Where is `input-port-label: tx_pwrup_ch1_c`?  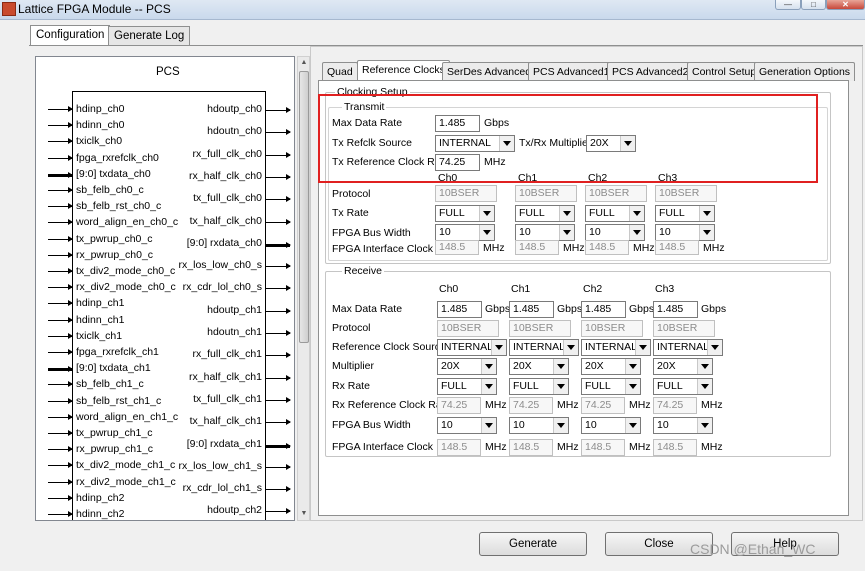 input-port-label: tx_pwrup_ch1_c is located at coordinates (114, 433).